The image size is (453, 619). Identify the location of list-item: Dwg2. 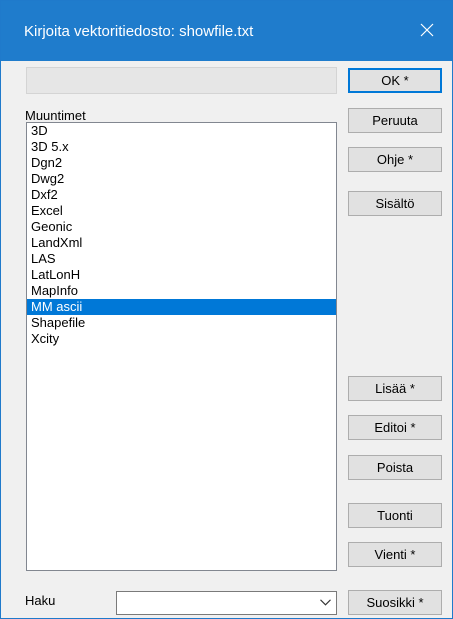
(181, 179).